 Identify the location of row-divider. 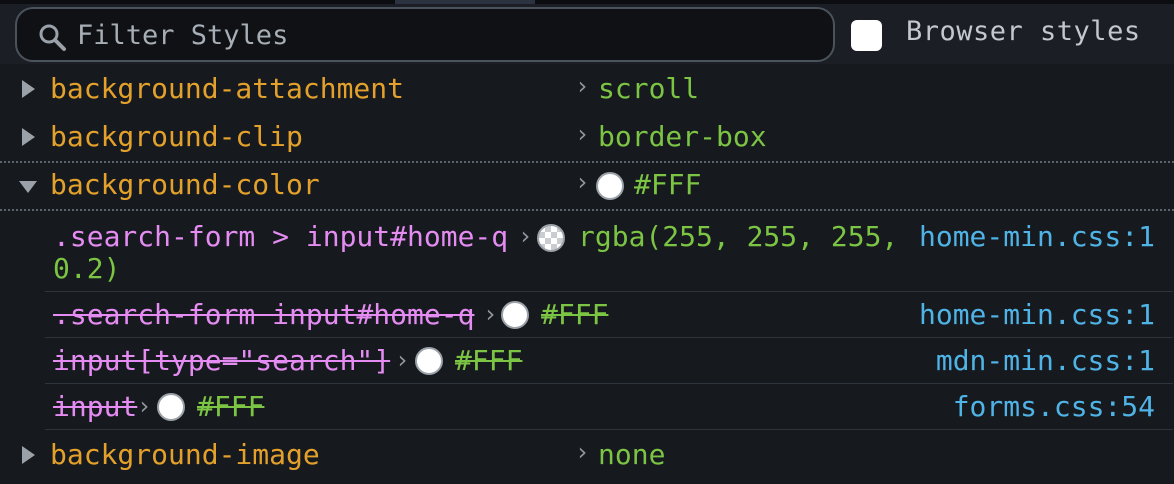
(587, 210).